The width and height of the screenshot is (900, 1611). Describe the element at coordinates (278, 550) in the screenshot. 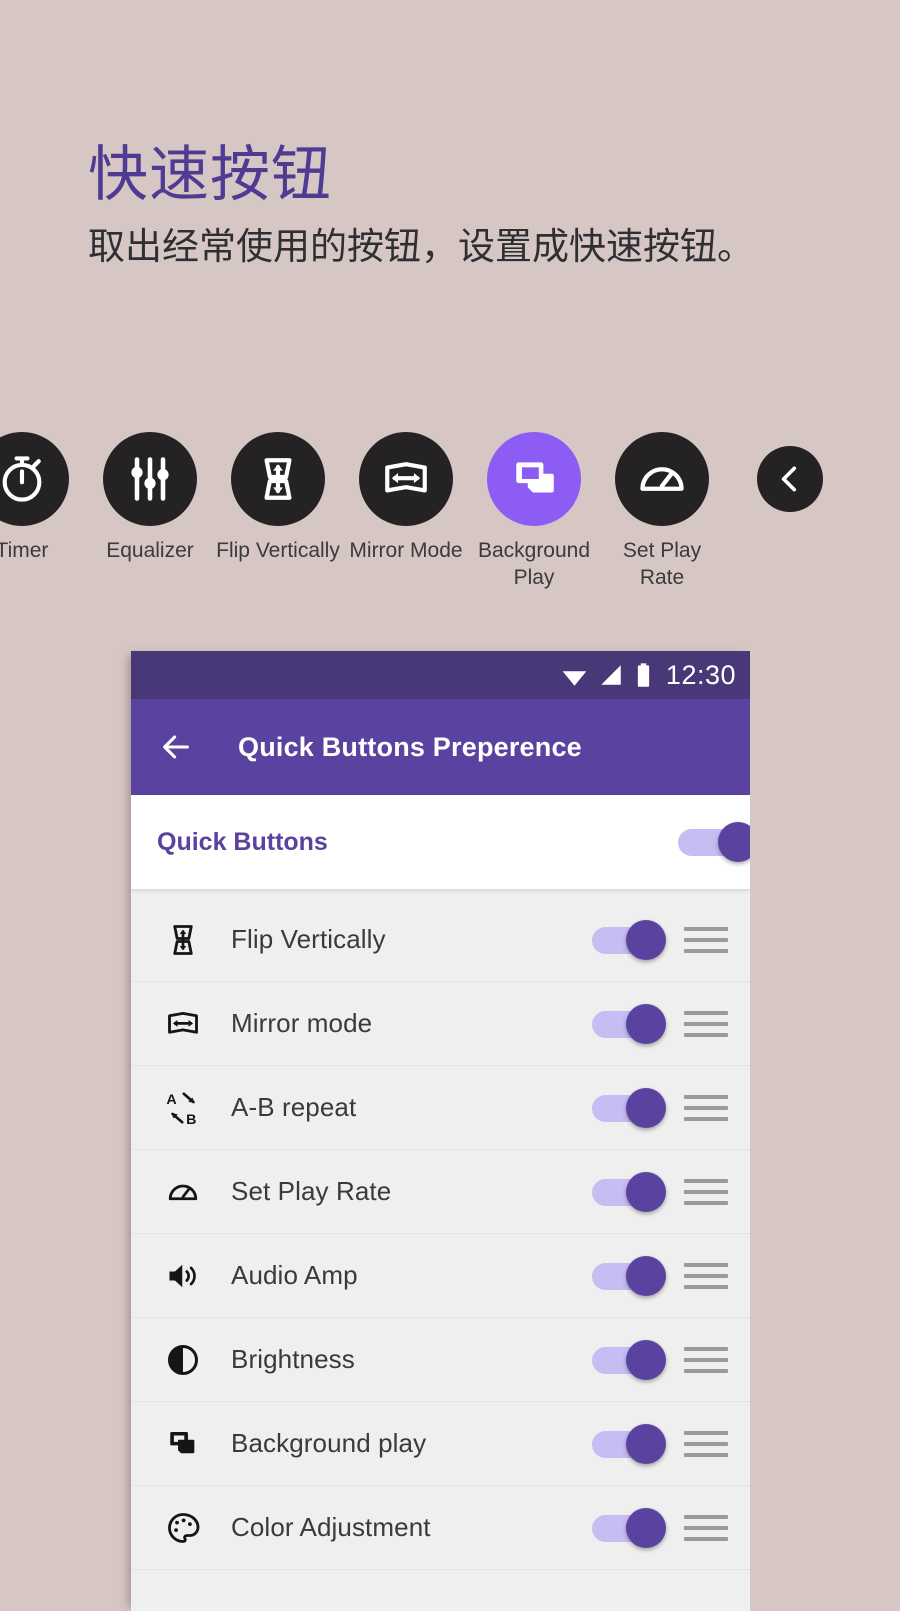

I see `icon-label-flip-vertically: Flip Vertically` at that location.